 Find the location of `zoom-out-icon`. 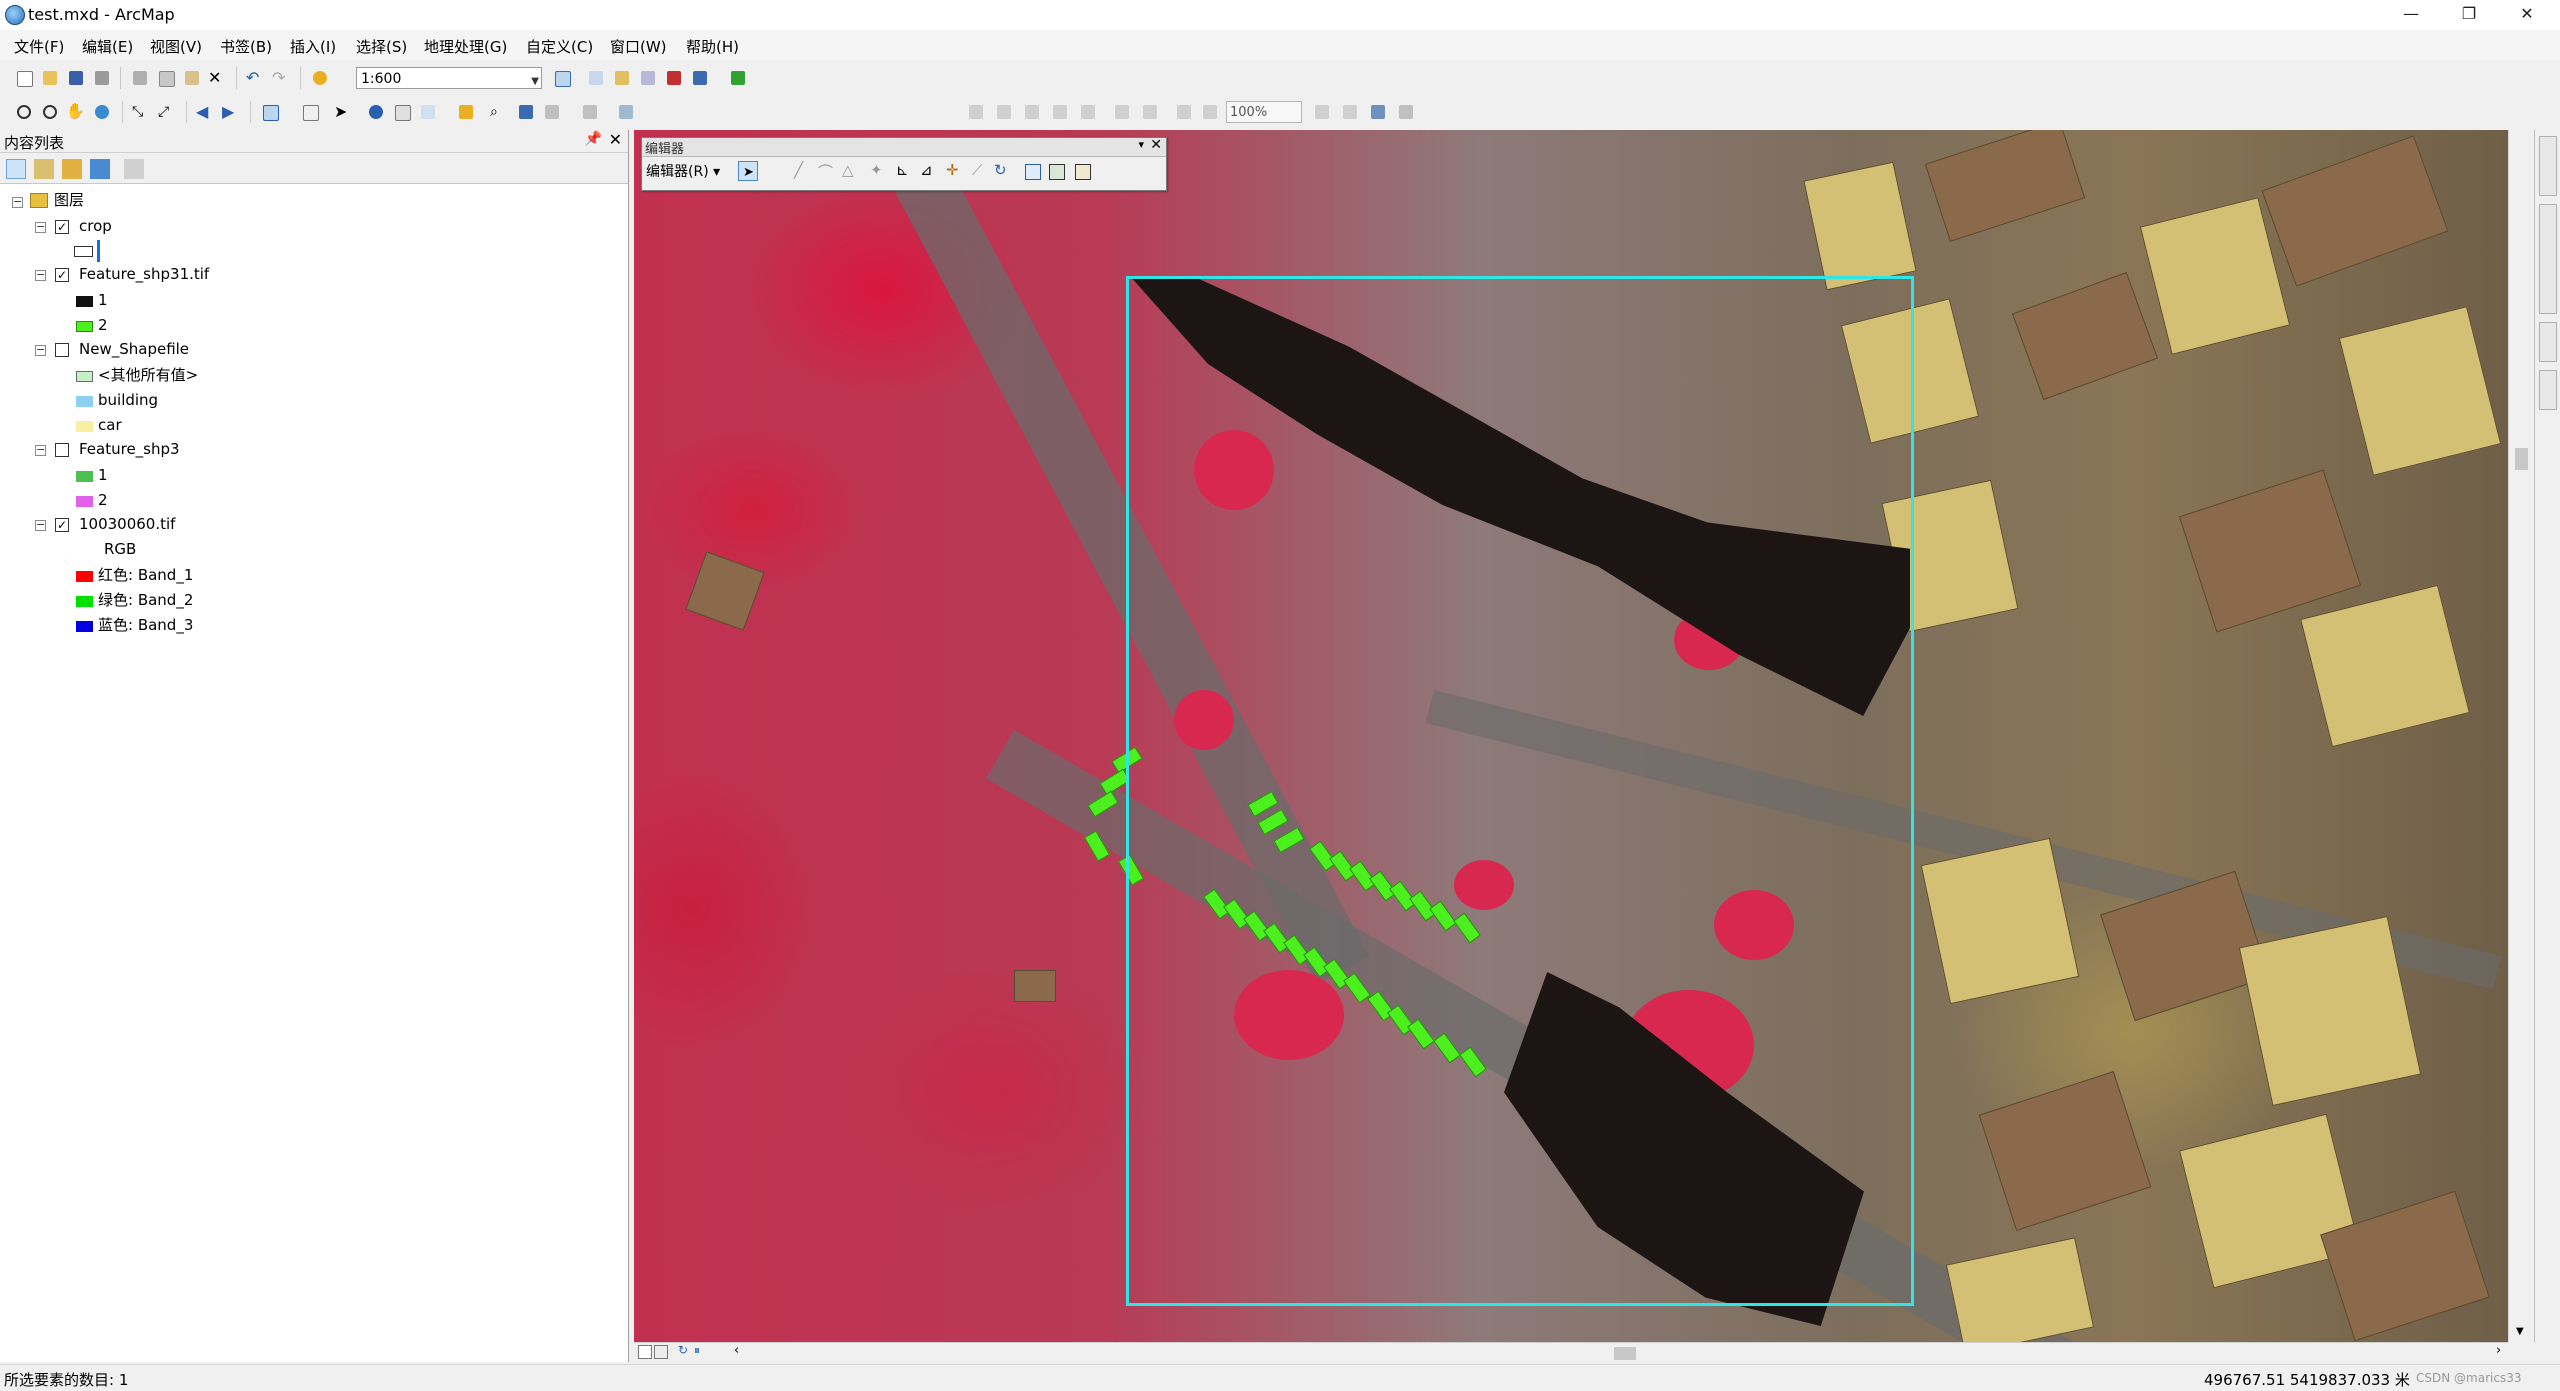

zoom-out-icon is located at coordinates (50, 112).